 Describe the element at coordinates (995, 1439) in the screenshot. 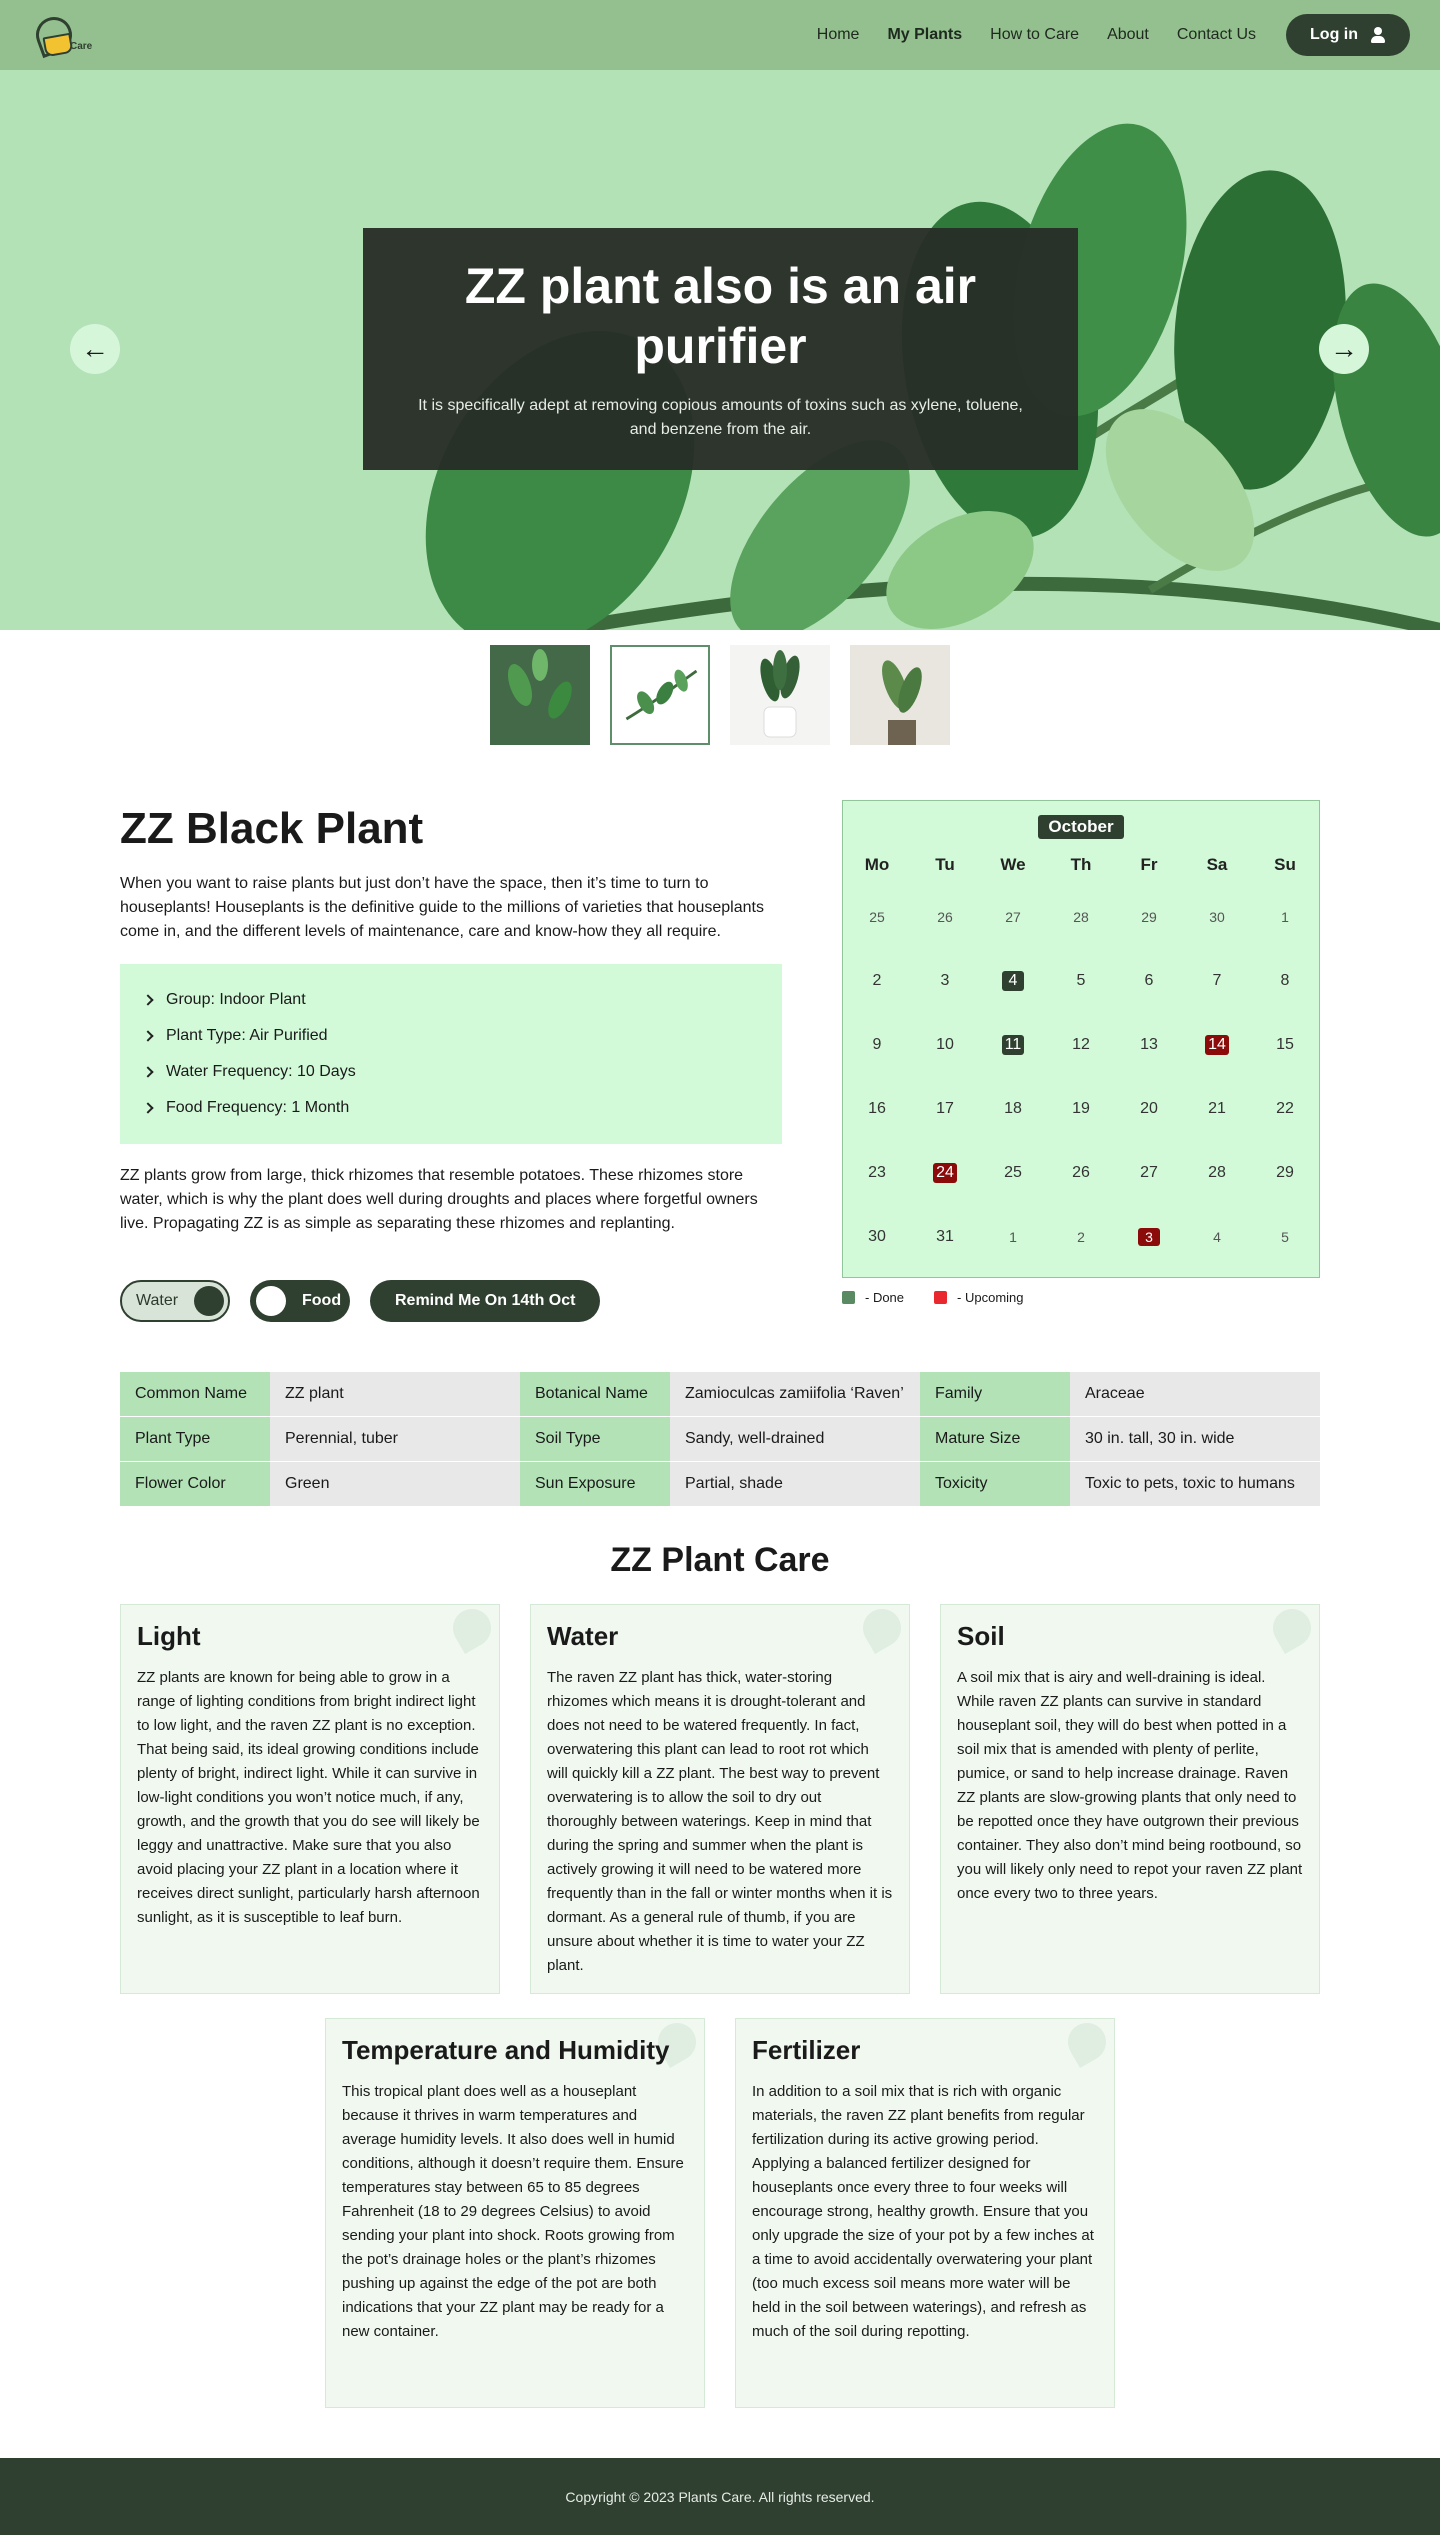

I see `table-key-cell: Mature Size` at that location.